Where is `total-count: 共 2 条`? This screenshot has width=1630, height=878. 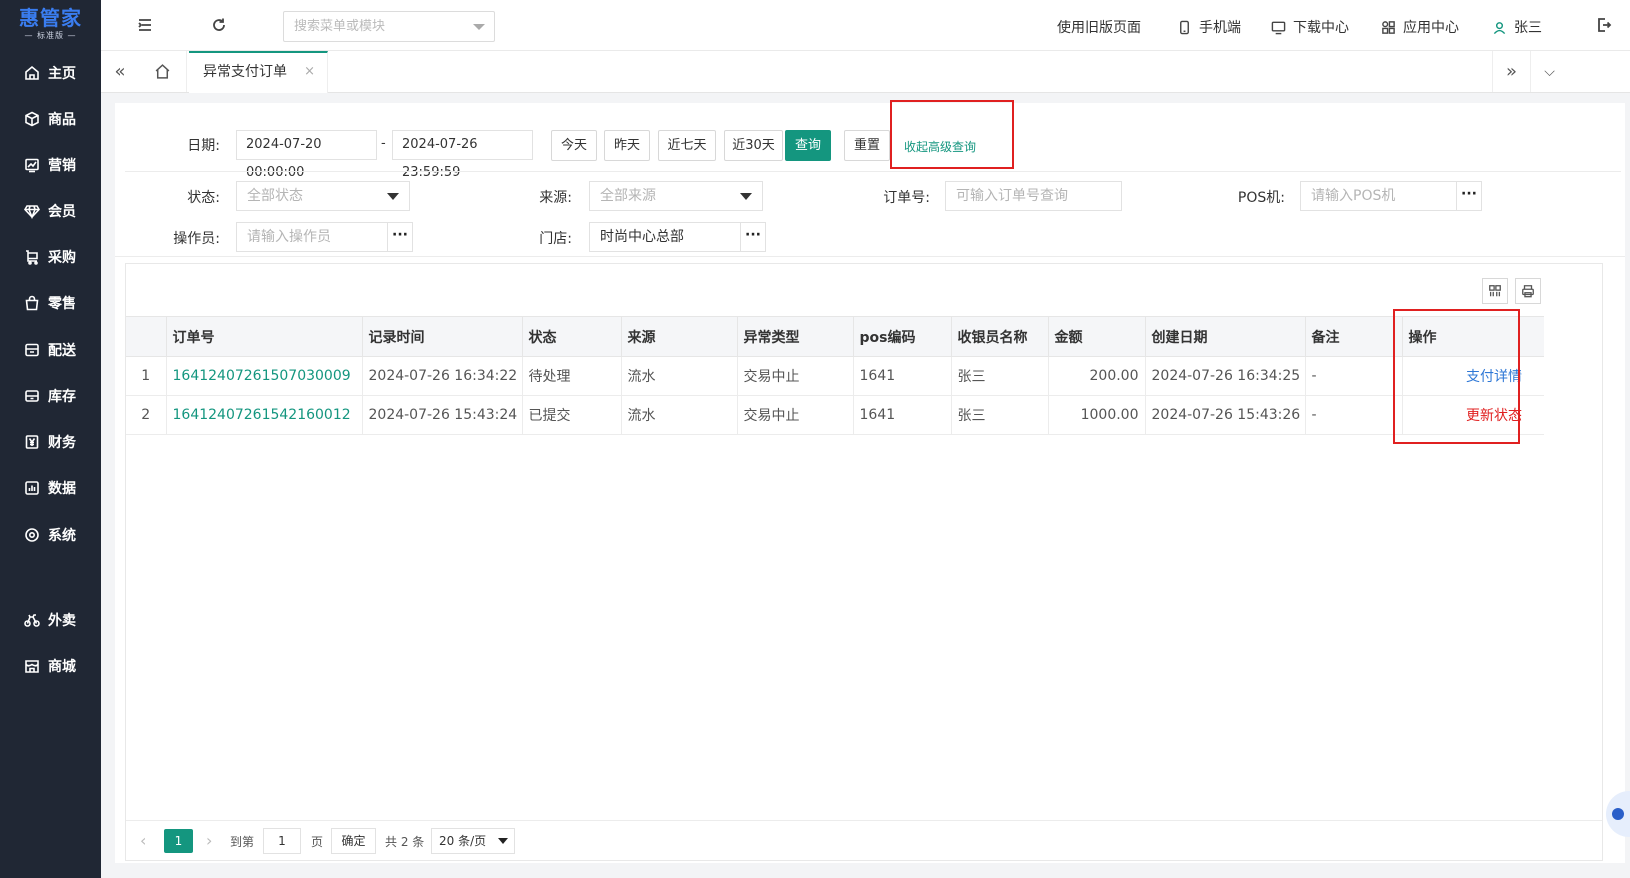
total-count: 共 2 条 is located at coordinates (405, 842).